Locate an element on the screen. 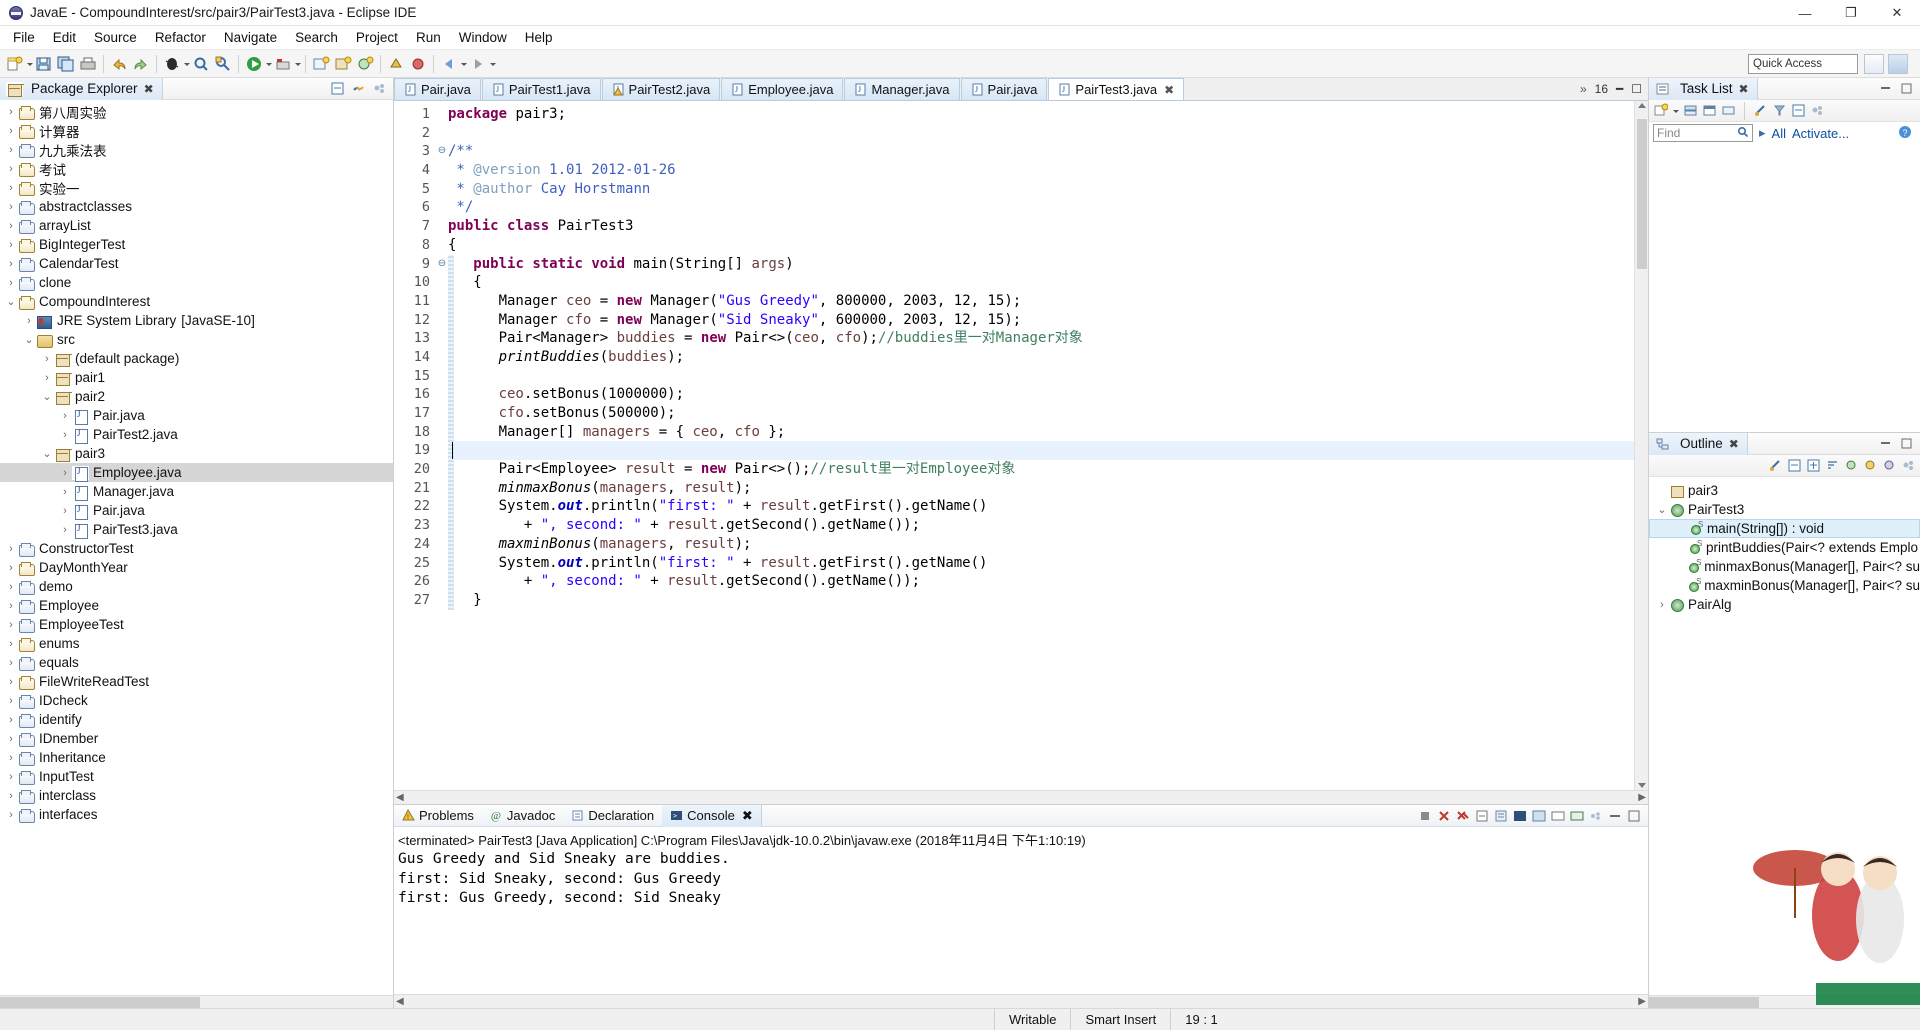  forward-icon is located at coordinates (478, 64).